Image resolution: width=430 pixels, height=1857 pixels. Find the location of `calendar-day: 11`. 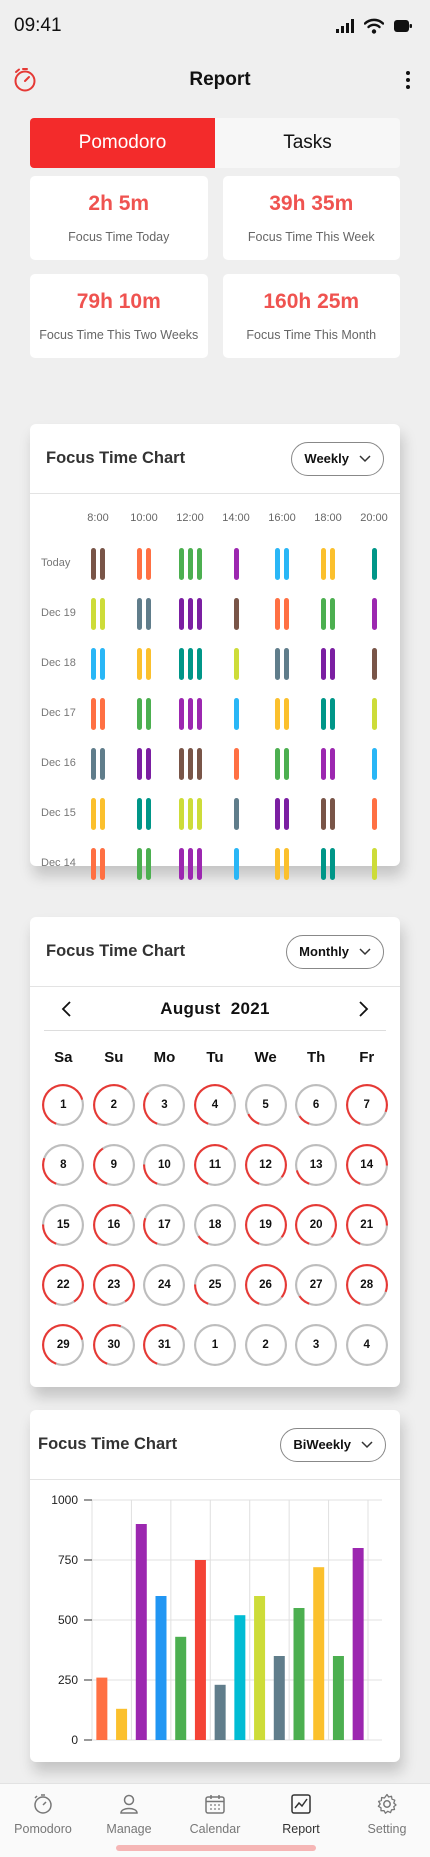

calendar-day: 11 is located at coordinates (214, 1165).